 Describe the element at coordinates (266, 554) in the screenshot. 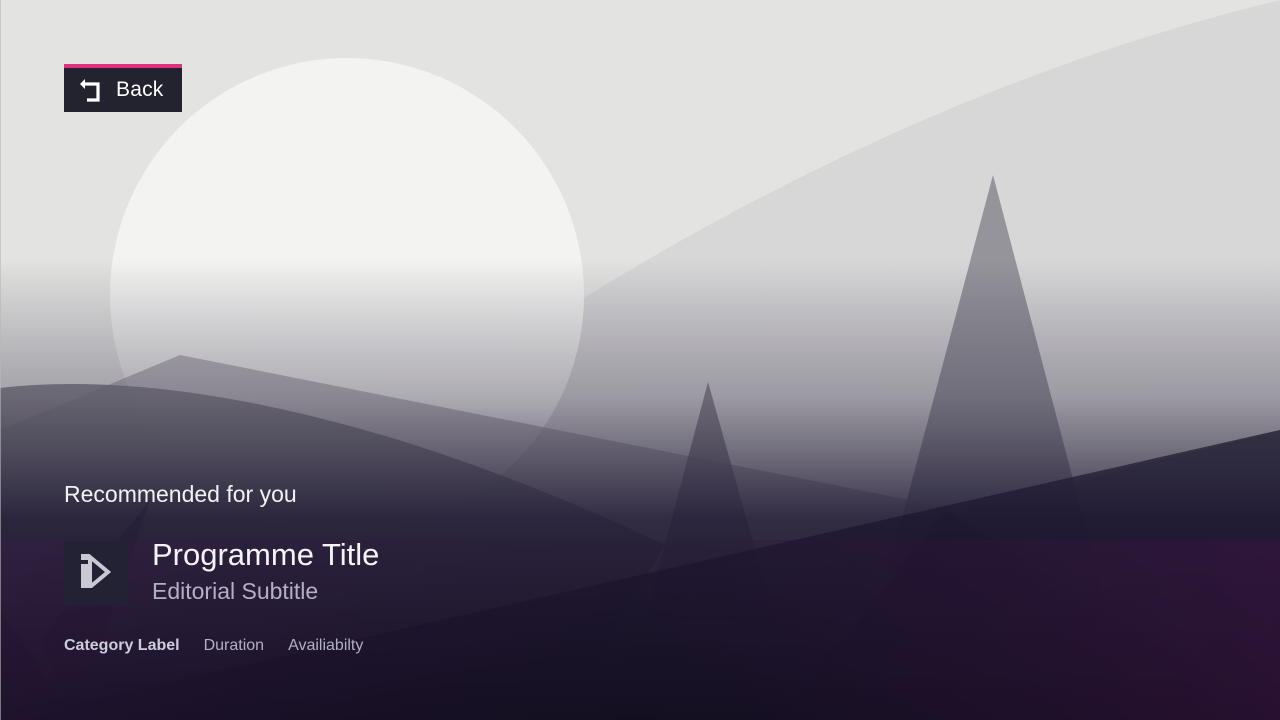

I see `programme-title: Programme Title` at that location.